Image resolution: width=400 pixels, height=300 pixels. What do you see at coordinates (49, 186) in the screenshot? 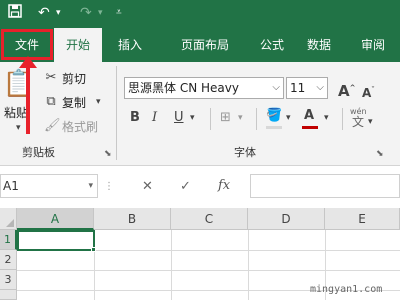
I see `name-box: A1 ▾` at bounding box center [49, 186].